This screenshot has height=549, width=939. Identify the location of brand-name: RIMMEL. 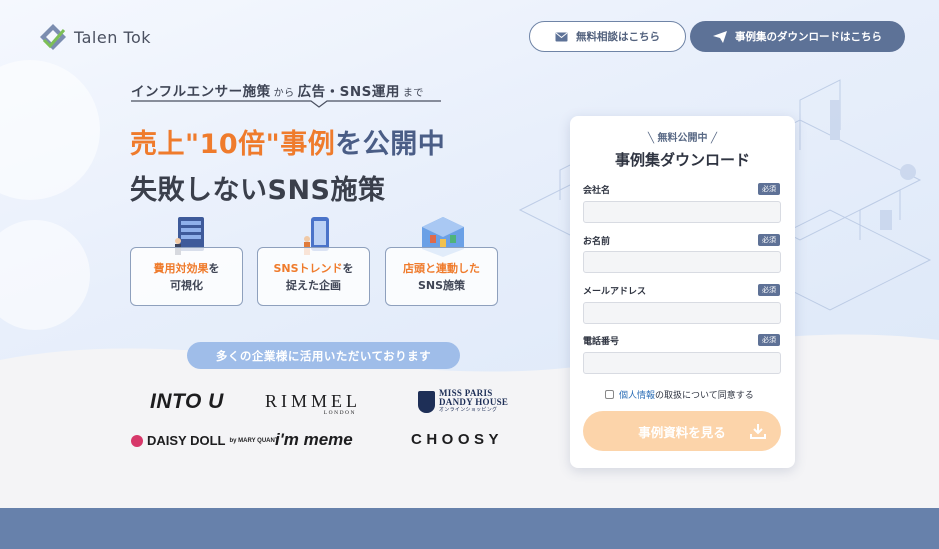
(313, 401).